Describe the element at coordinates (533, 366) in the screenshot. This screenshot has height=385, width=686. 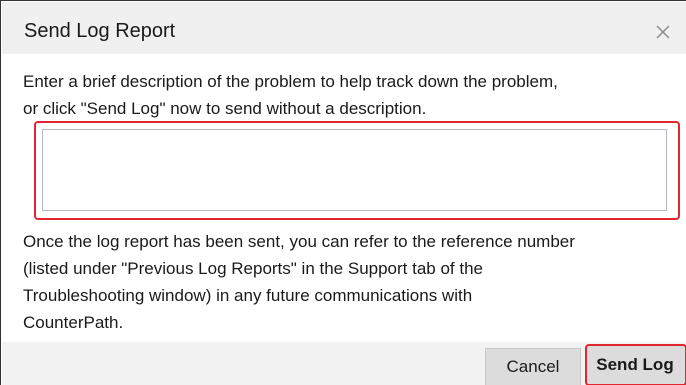
I see `cancel-button: Cancel` at that location.